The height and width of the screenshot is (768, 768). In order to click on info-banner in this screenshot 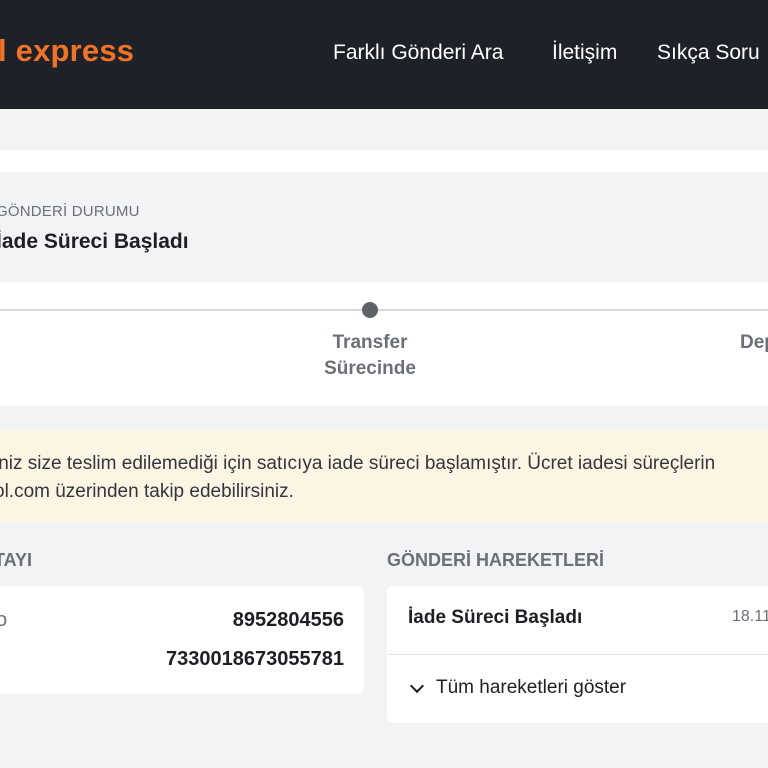, I will do `click(384, 476)`.